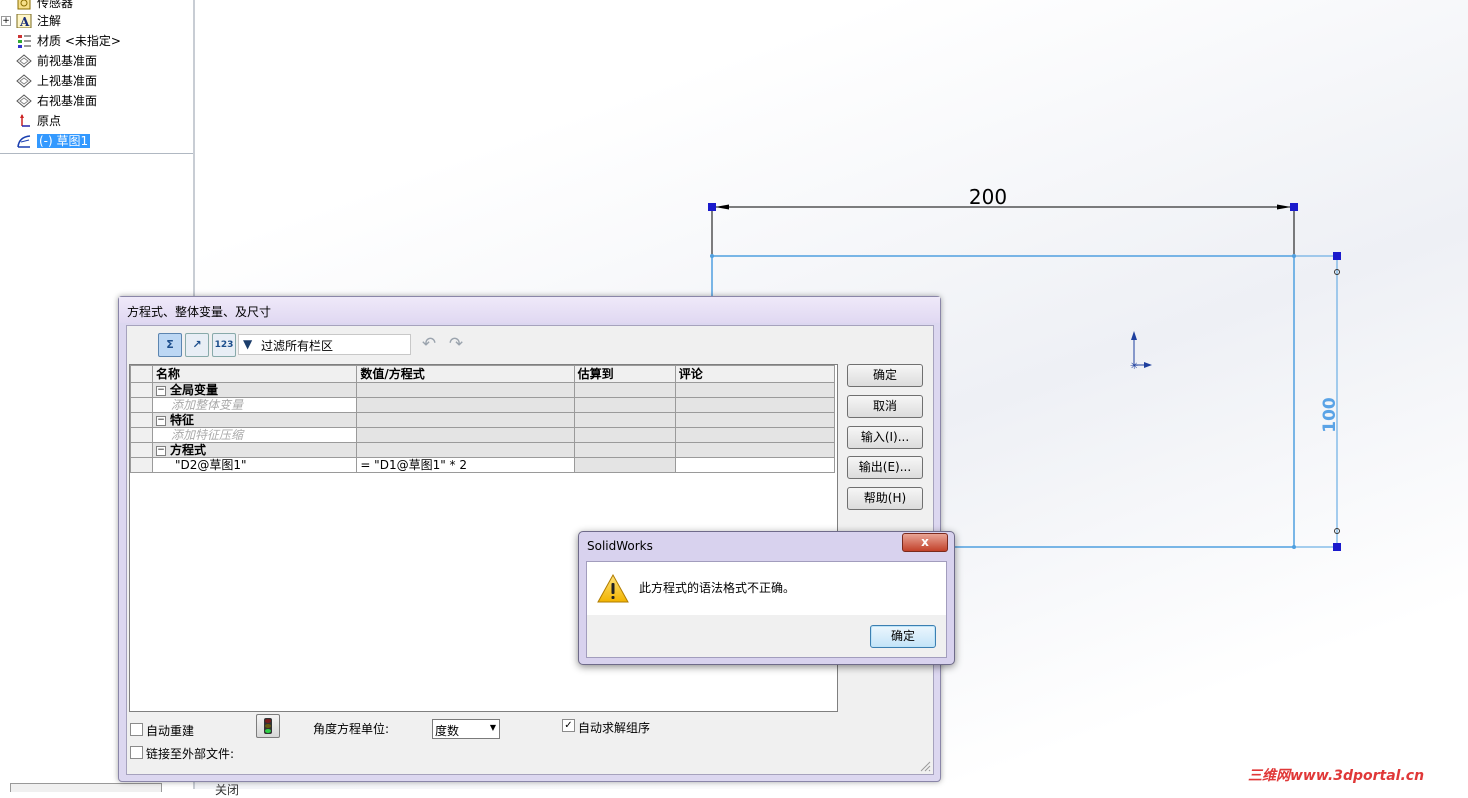  I want to click on tree-divider, so click(96, 153).